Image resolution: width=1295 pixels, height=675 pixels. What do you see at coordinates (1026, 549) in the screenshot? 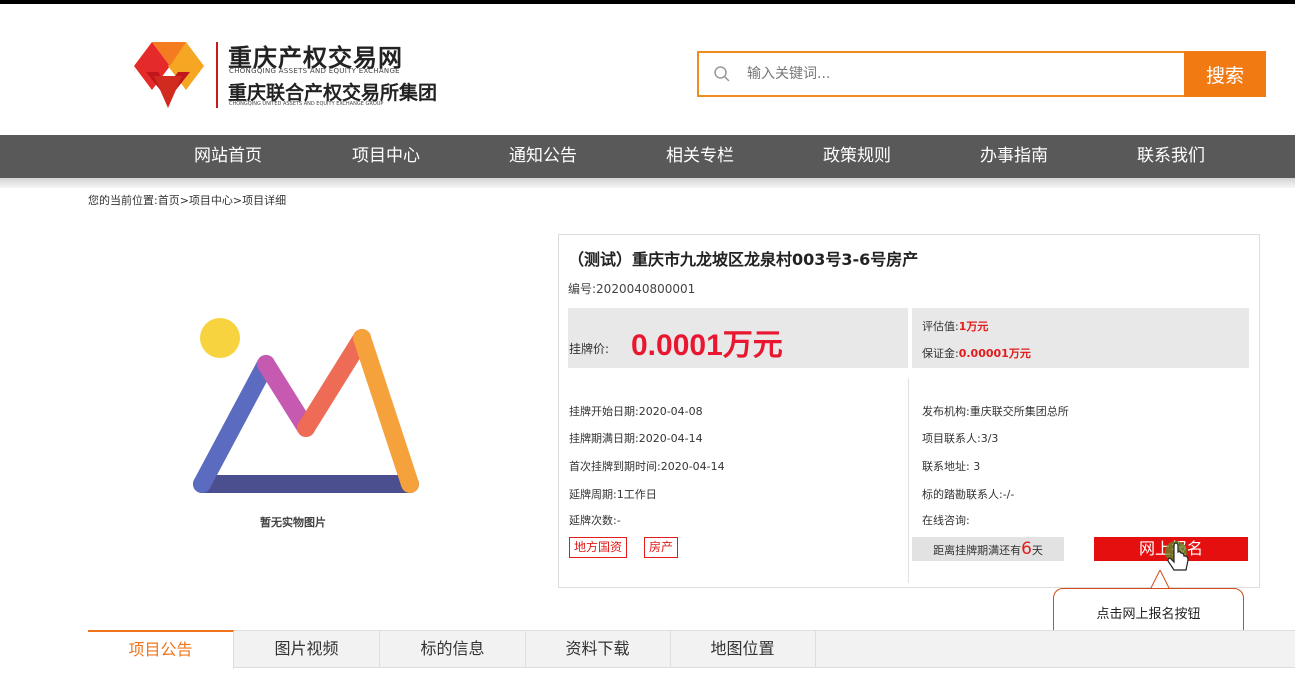
I see `countdown-days: 6` at bounding box center [1026, 549].